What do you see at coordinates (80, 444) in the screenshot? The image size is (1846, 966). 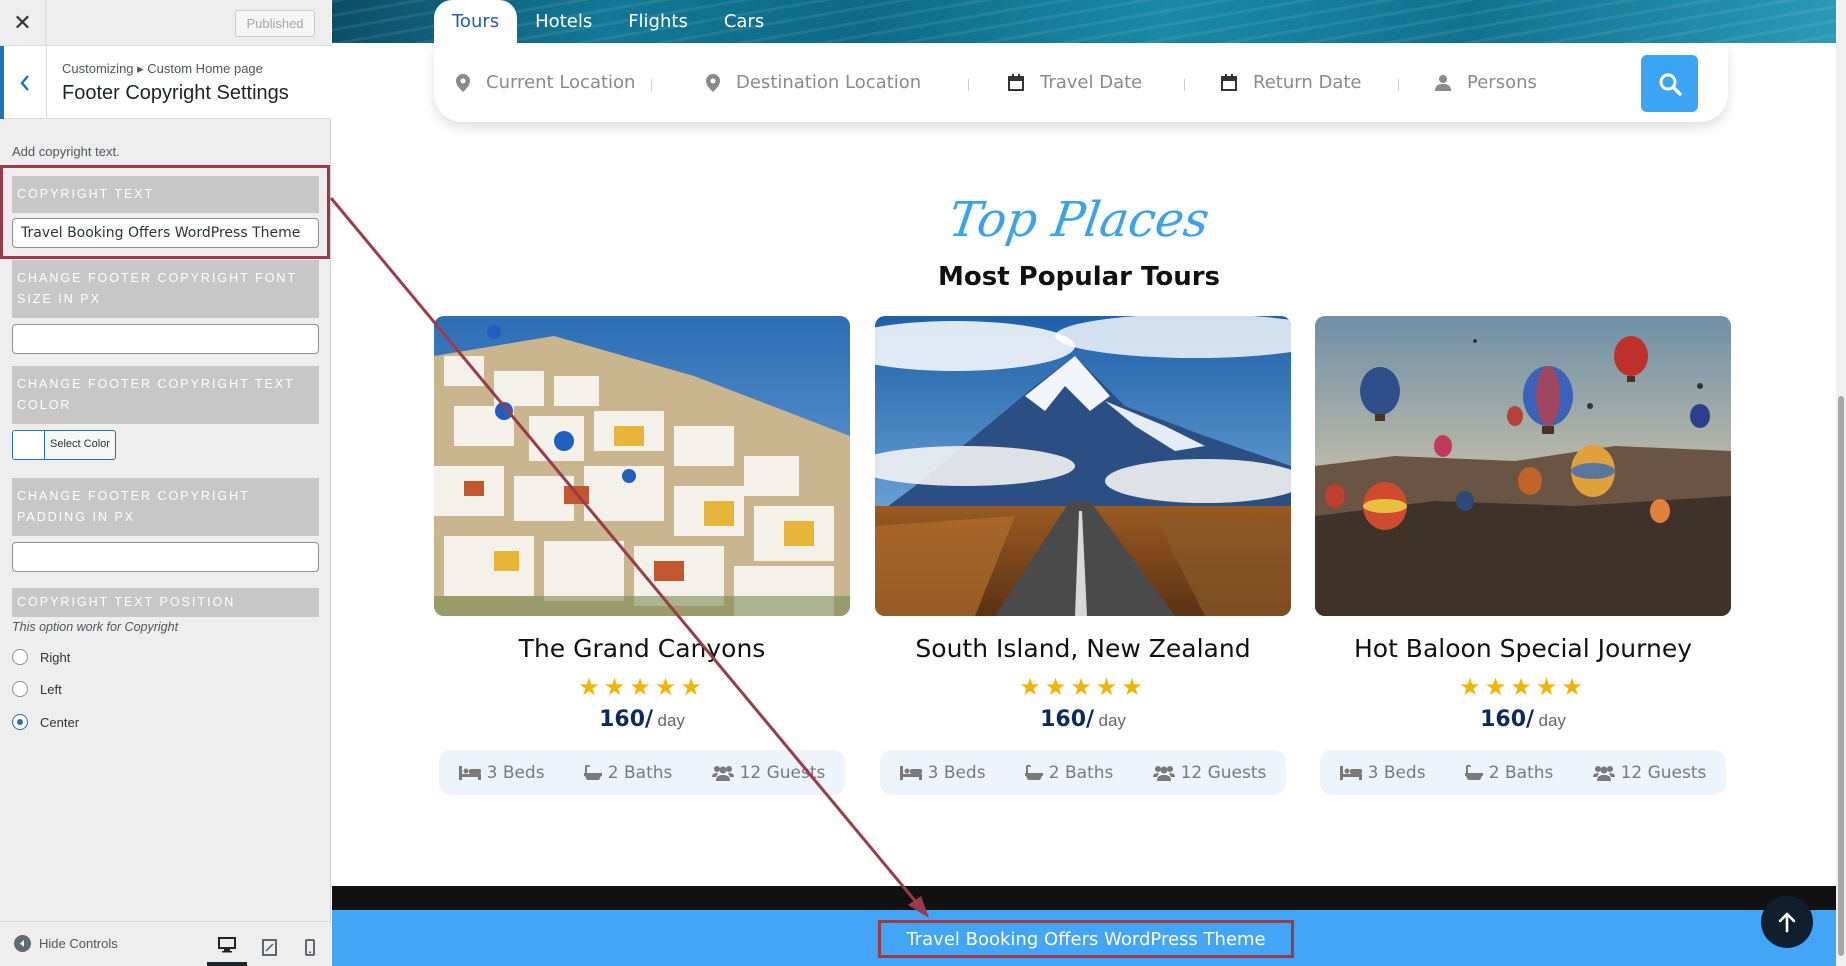 I see `select-color-label: Select Color` at bounding box center [80, 444].